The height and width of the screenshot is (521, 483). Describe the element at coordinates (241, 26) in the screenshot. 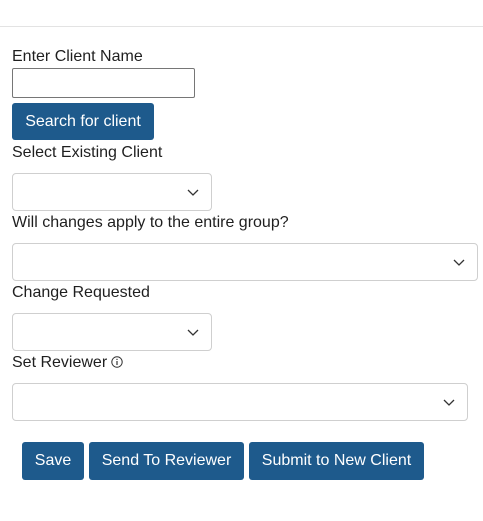

I see `header-divider` at that location.